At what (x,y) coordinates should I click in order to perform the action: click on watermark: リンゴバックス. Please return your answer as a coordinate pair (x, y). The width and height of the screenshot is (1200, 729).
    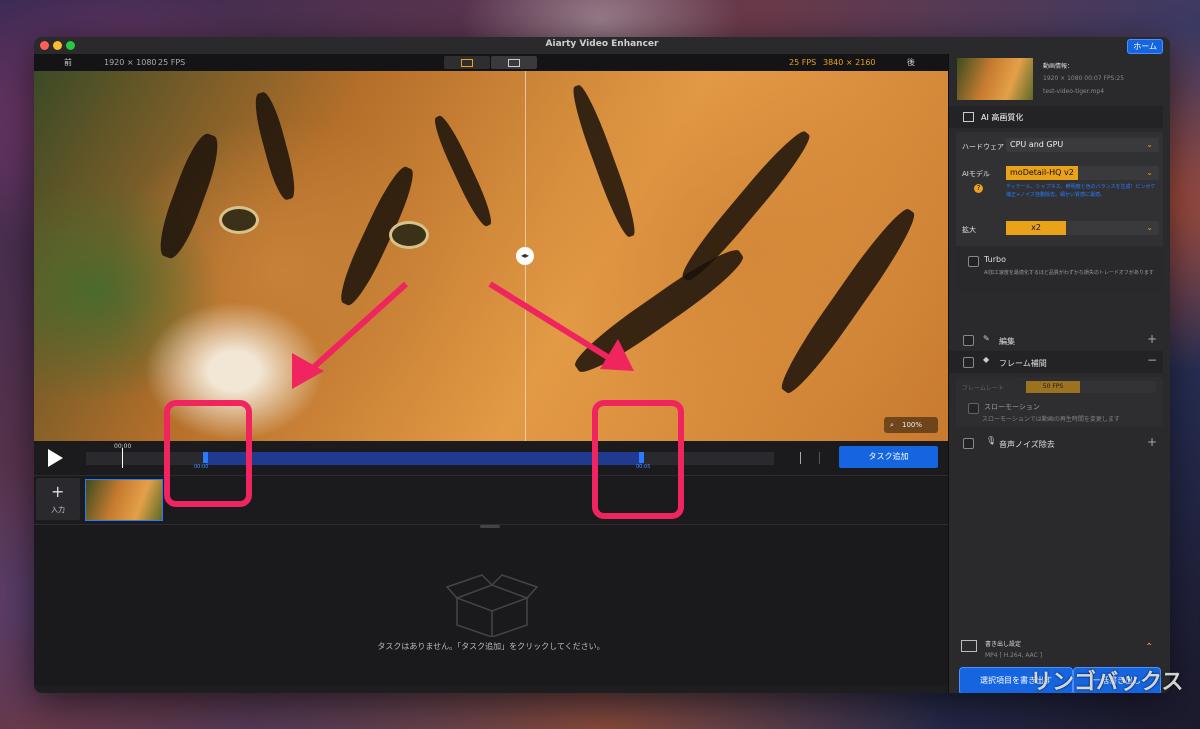
    Looking at the image, I should click on (1107, 682).